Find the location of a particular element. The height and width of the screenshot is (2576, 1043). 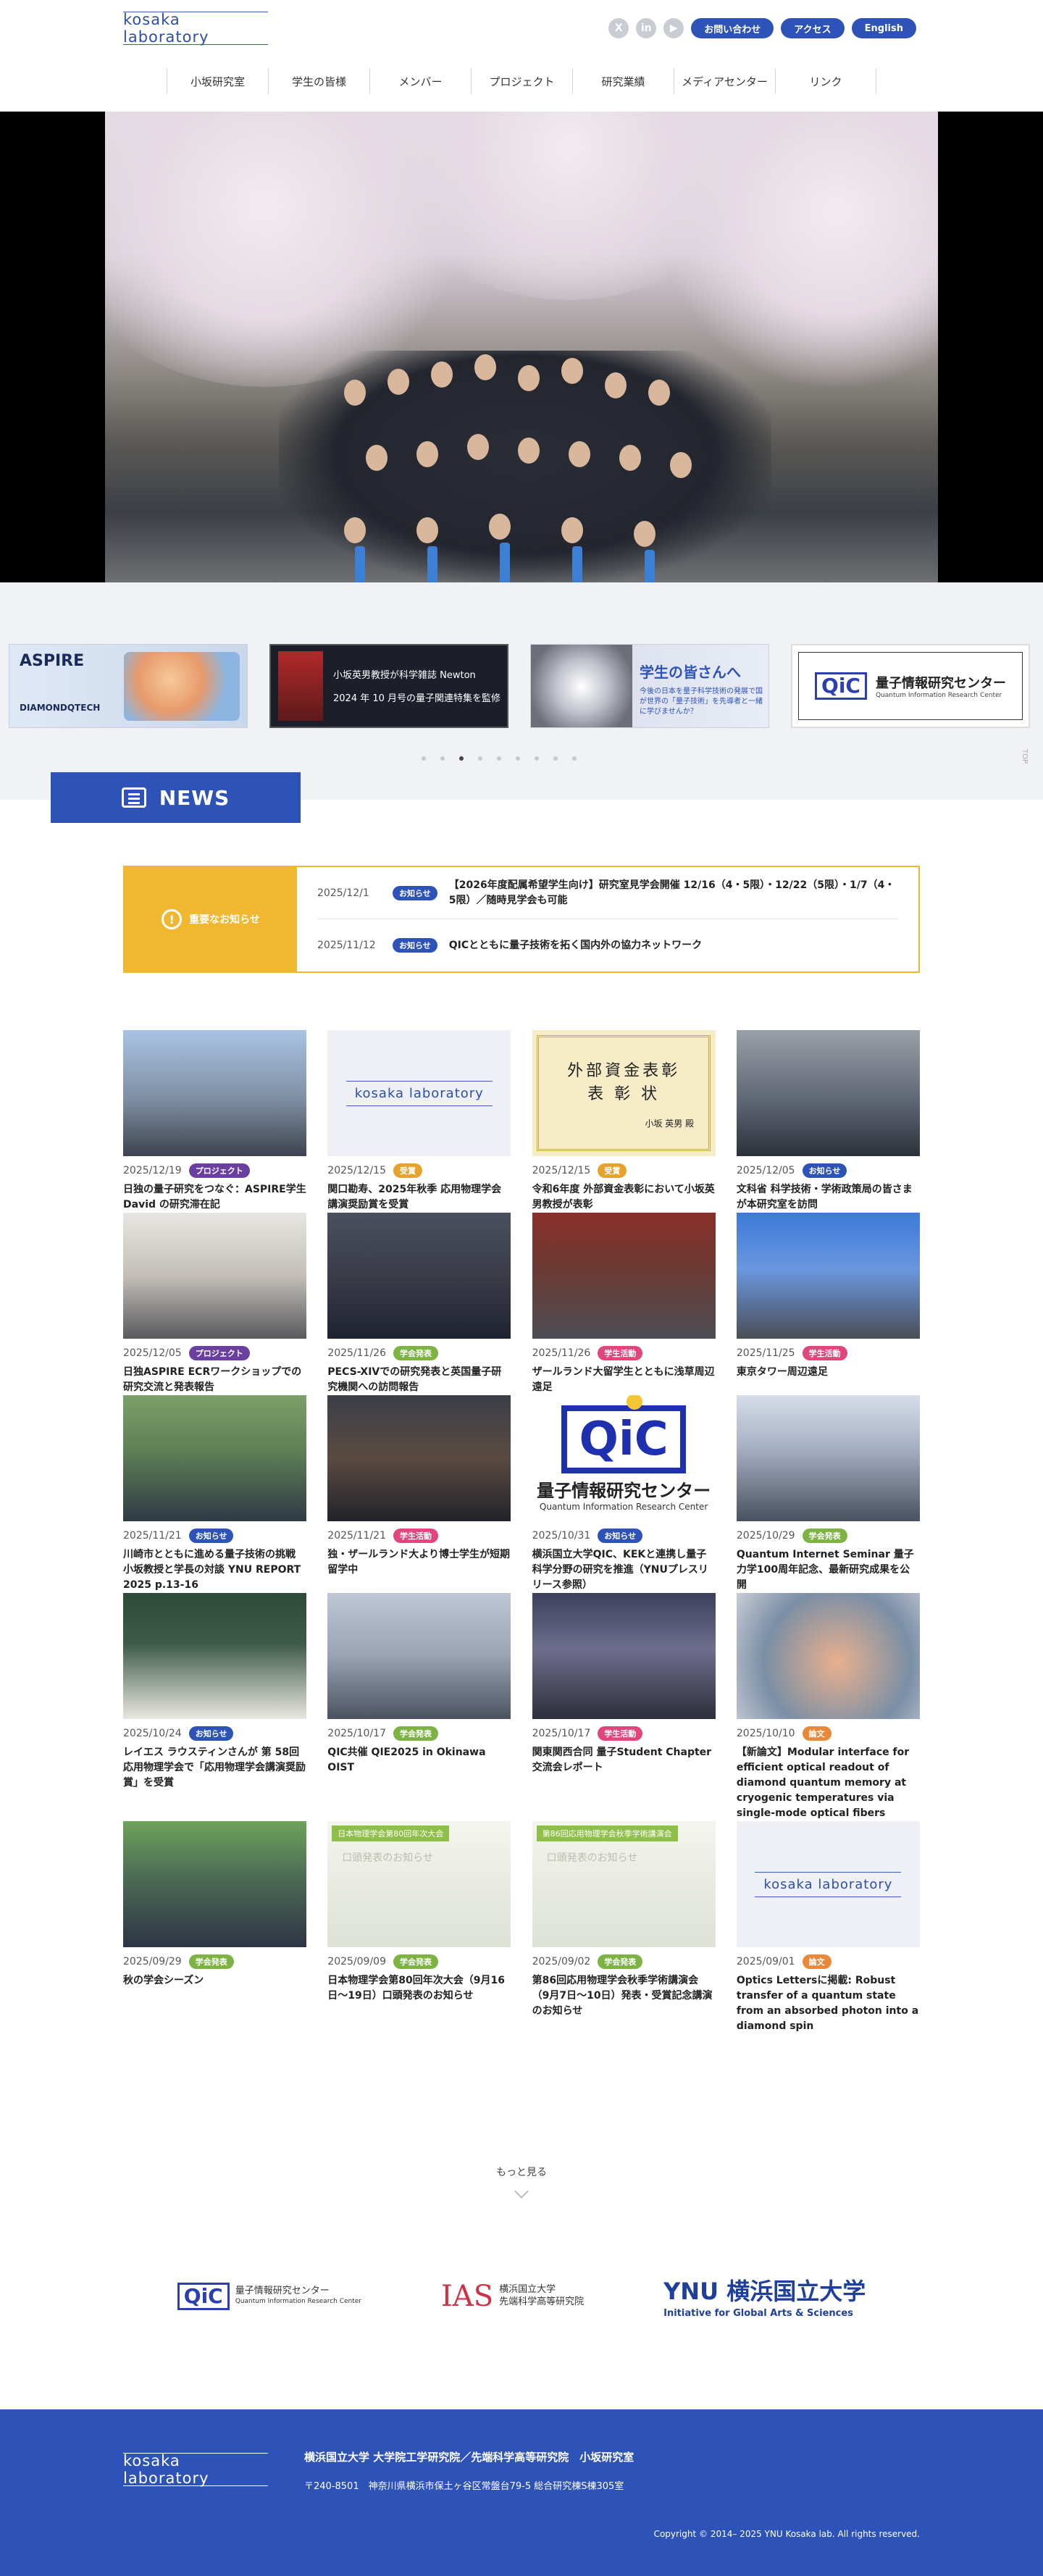

page-top-link: TOP is located at coordinates (1025, 756).